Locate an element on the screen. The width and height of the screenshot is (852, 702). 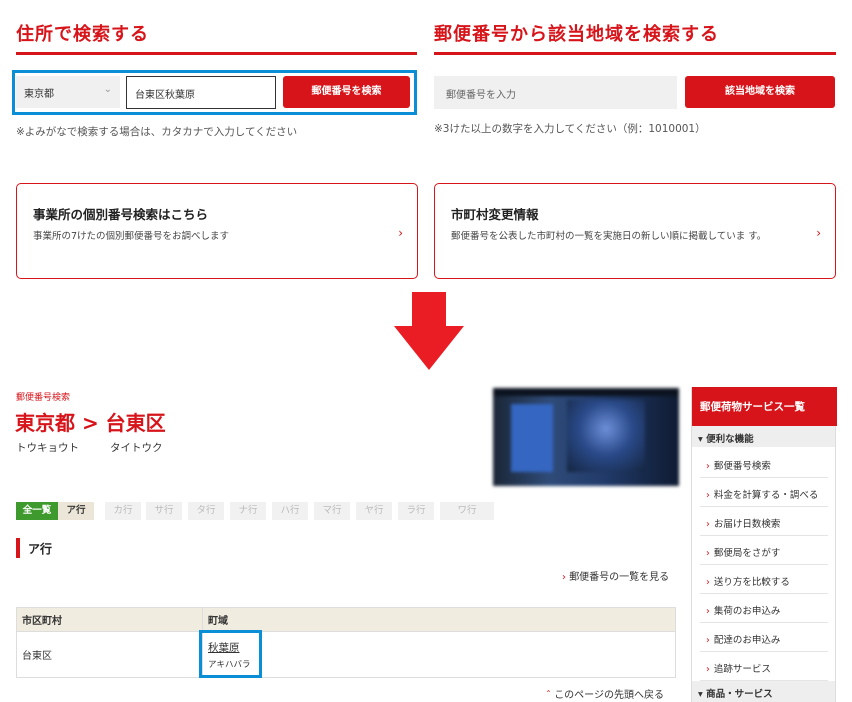
tab-a: ア行 is located at coordinates (76, 511).